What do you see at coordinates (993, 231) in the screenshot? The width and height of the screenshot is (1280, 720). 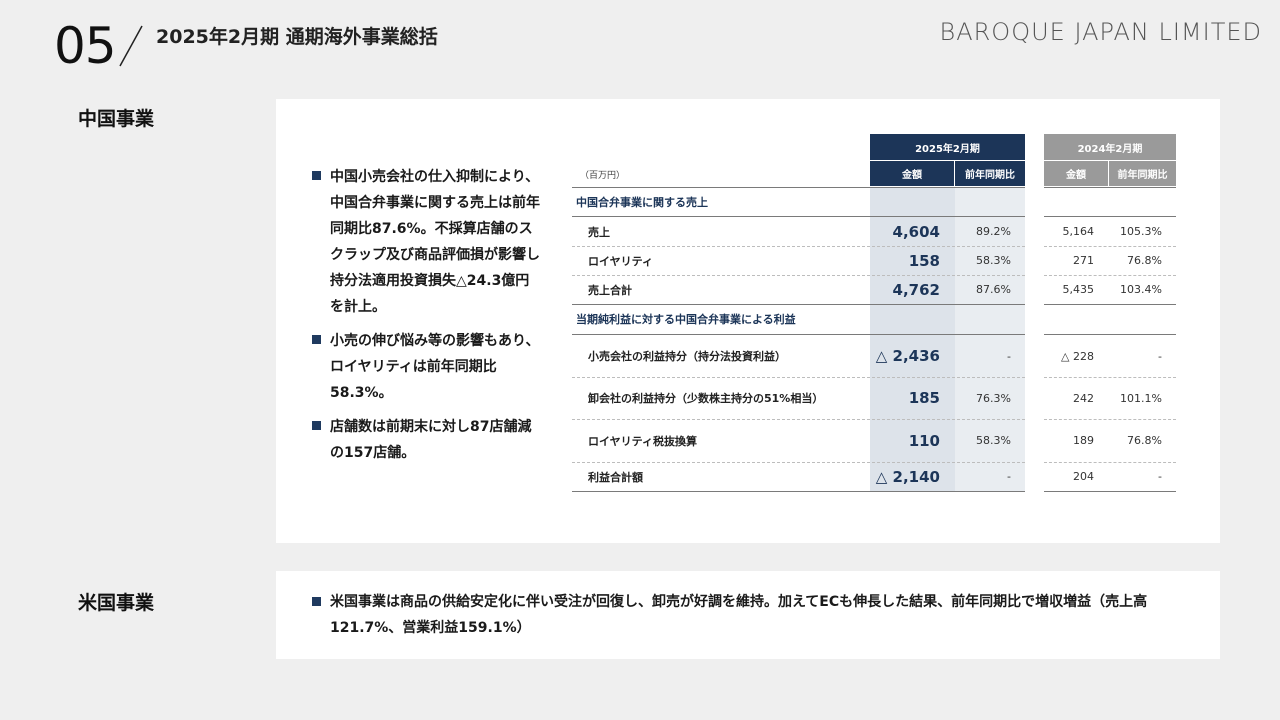 I see `cur-yoy: 89.2%` at bounding box center [993, 231].